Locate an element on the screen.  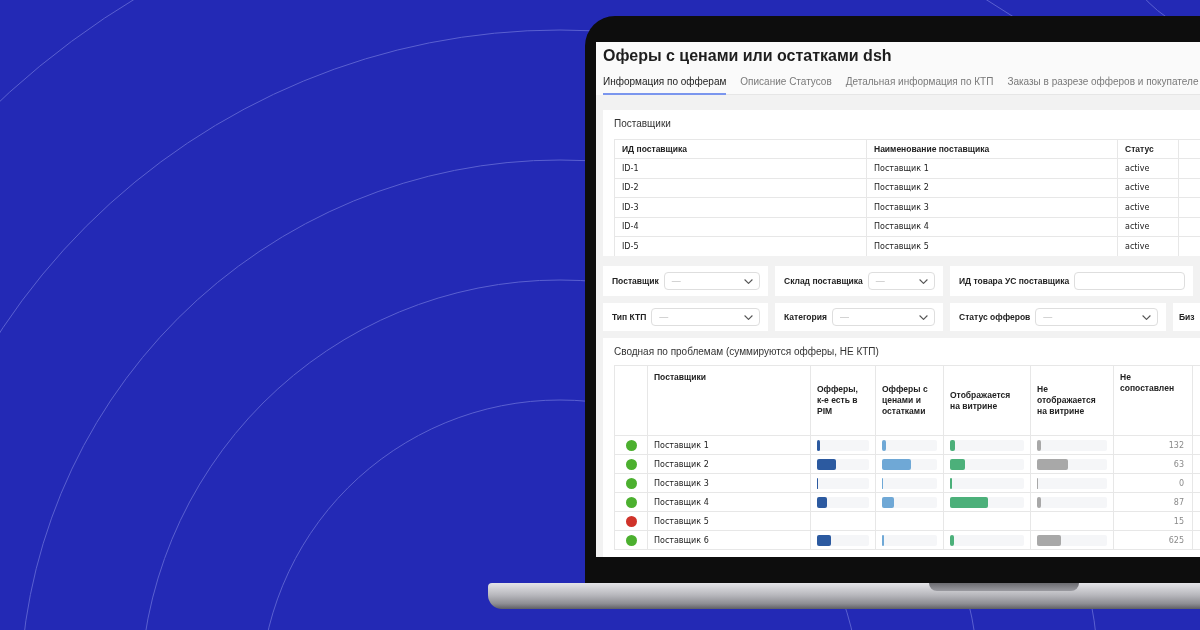
column-header: Статус is located at coordinates (1148, 149).